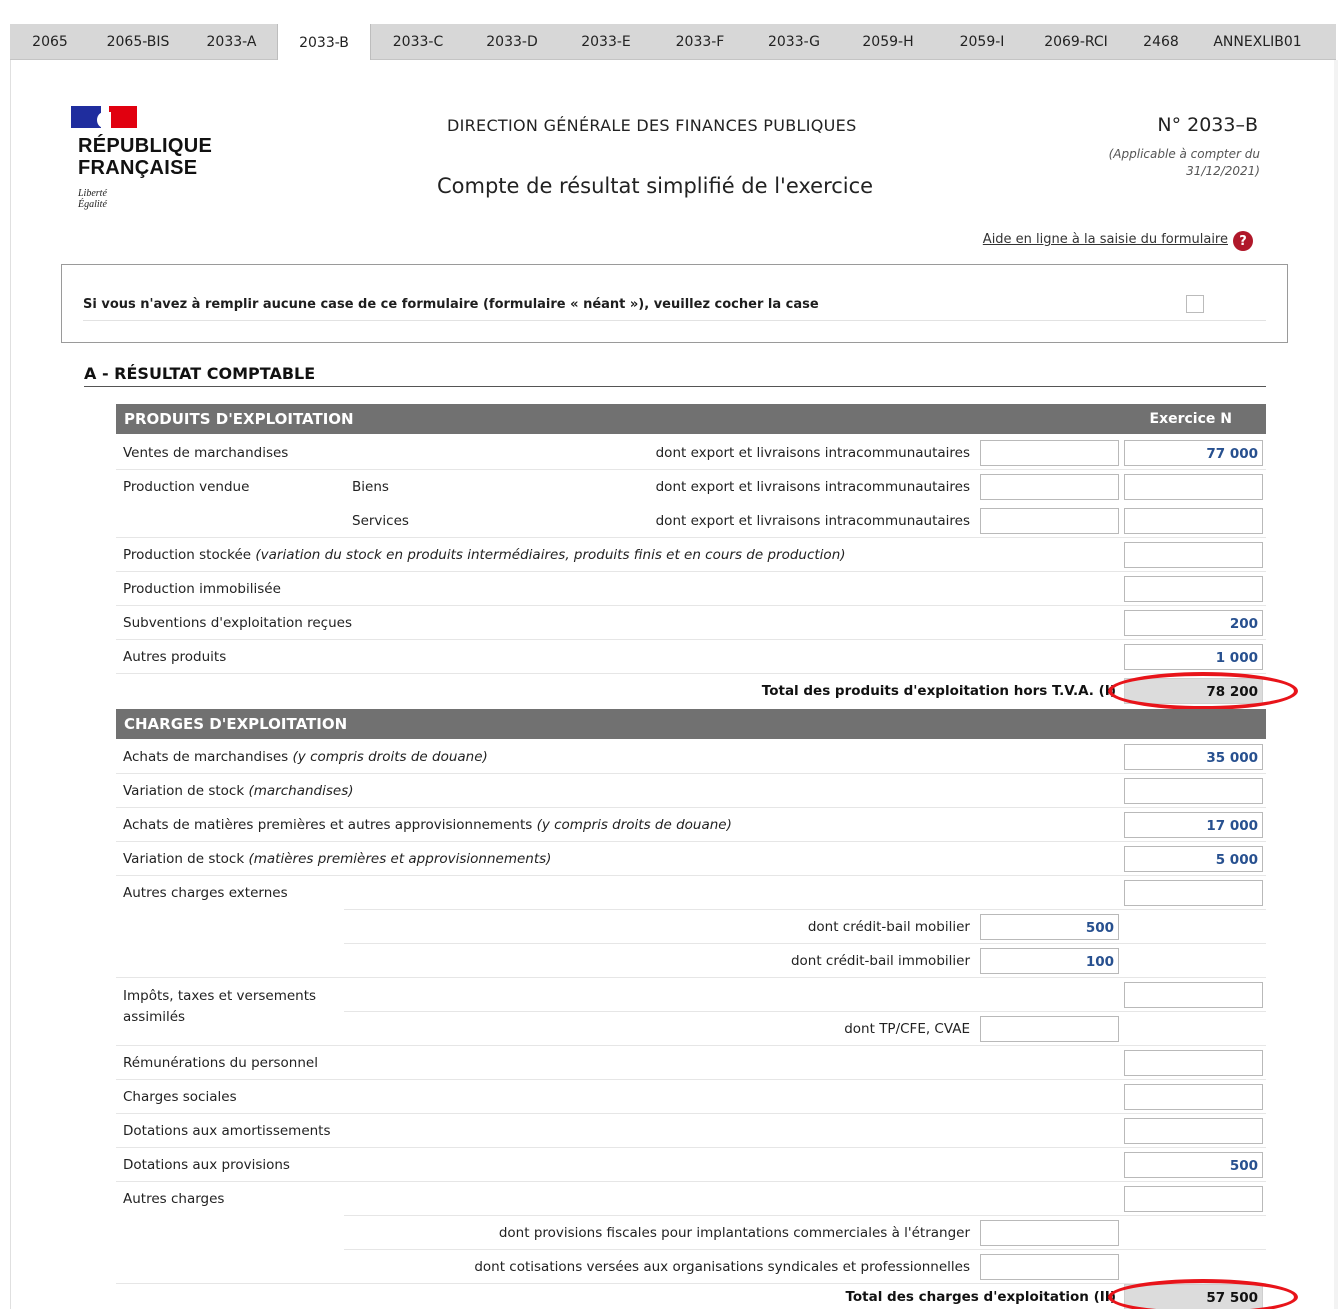 The width and height of the screenshot is (1338, 1309). Describe the element at coordinates (390, 757) in the screenshot. I see `achats-marchandises-note: (y compris droits de douane)` at that location.